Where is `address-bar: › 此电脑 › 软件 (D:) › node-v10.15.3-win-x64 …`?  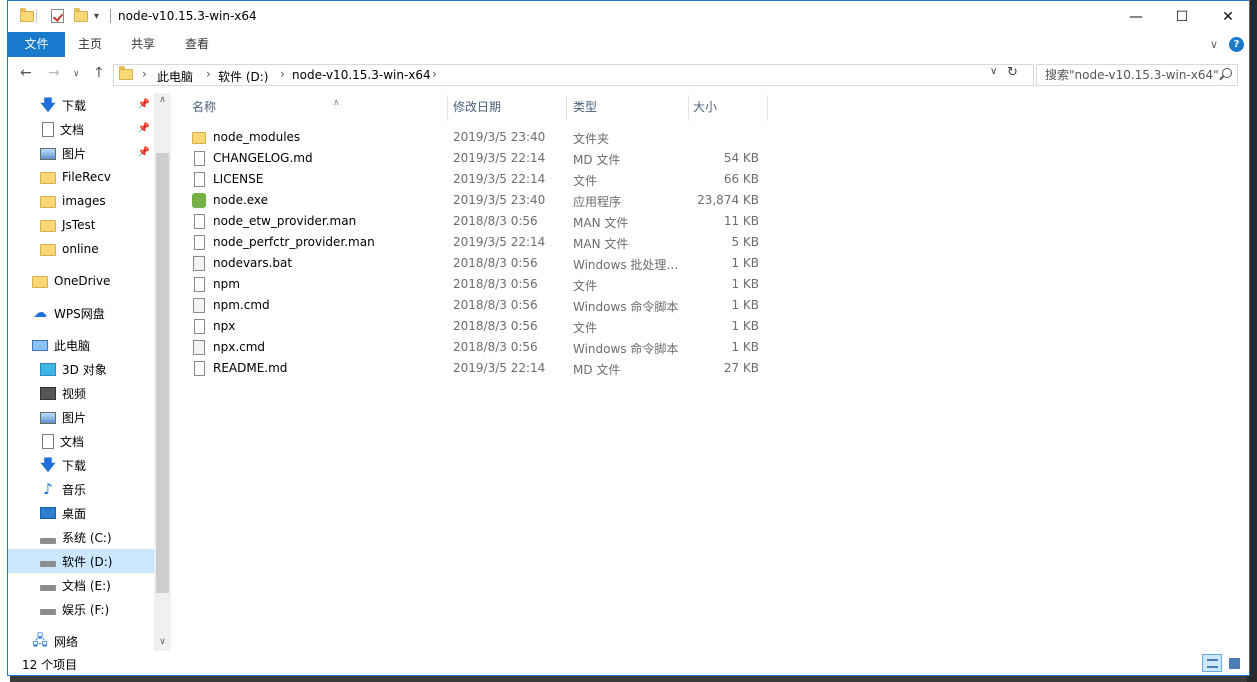
address-bar: › 此电脑 › 软件 (D:) › node-v10.15.3-win-x64 … is located at coordinates (573, 75).